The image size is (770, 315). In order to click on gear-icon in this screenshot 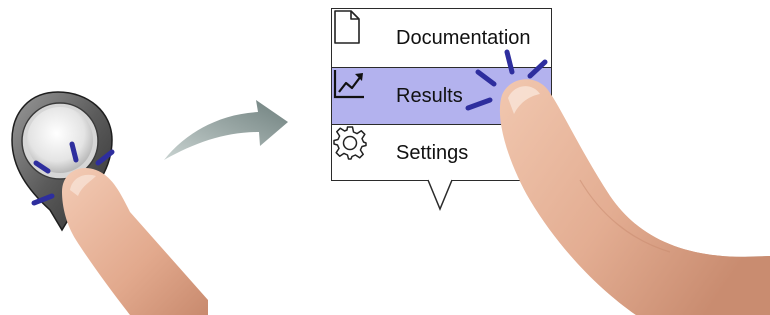, I will do `click(355, 148)`.